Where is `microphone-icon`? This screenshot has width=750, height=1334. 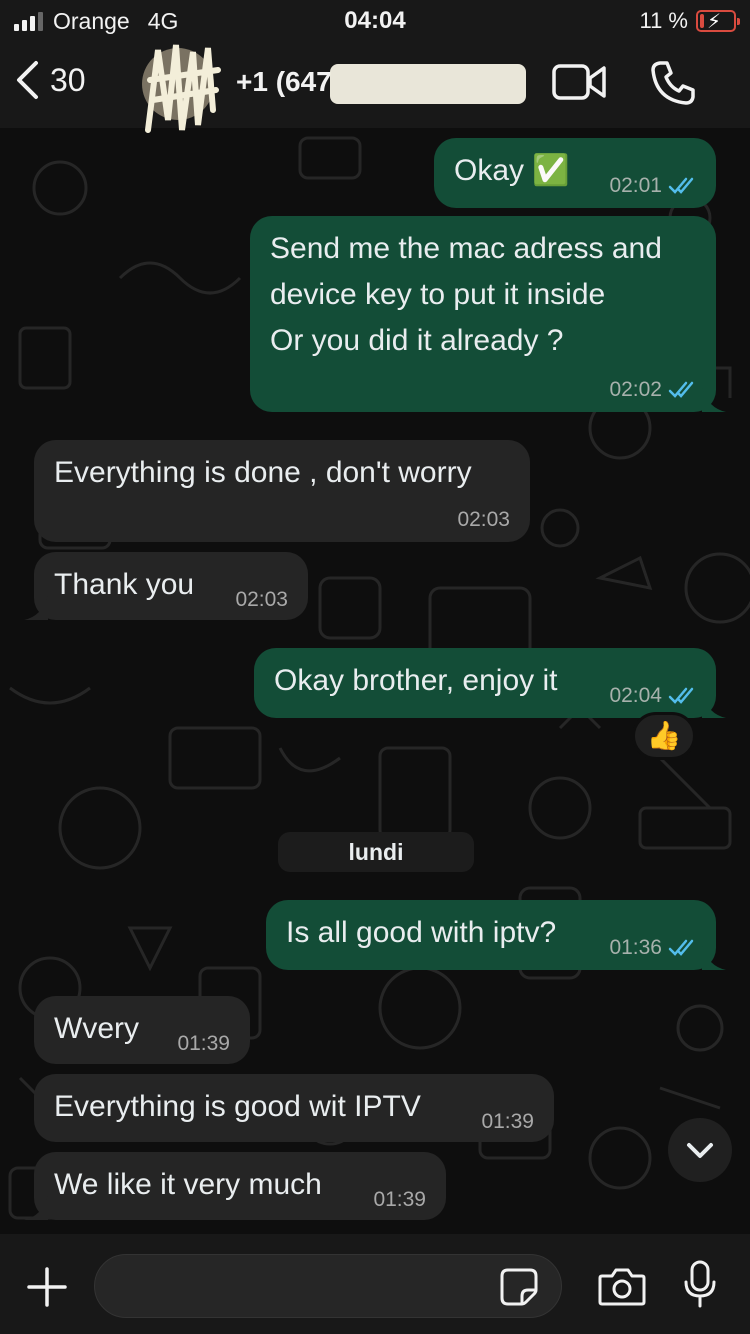 microphone-icon is located at coordinates (700, 1285).